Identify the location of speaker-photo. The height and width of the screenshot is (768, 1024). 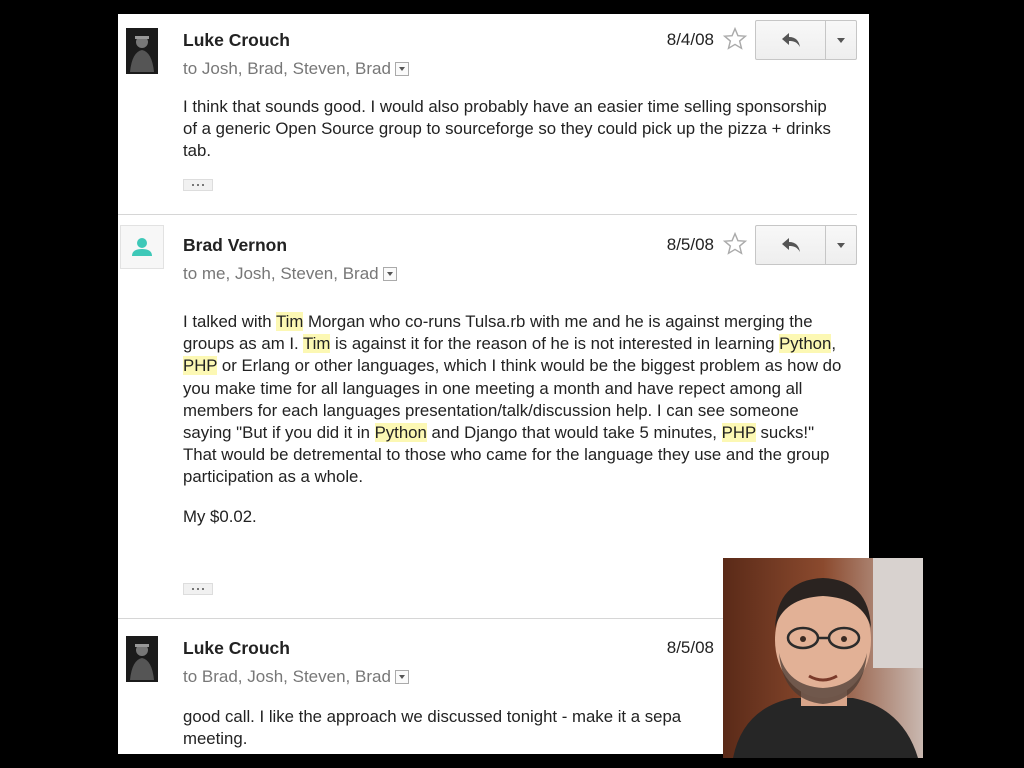
(823, 658).